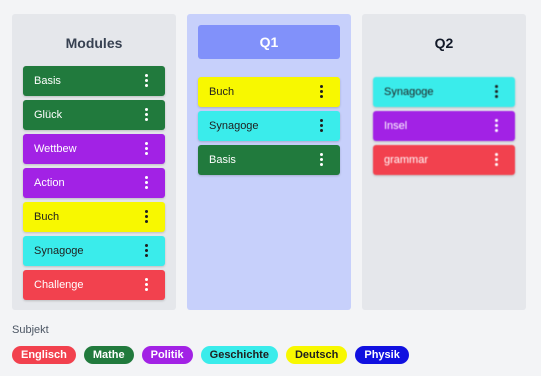 The height and width of the screenshot is (376, 541). Describe the element at coordinates (444, 92) in the screenshot. I see `q2-card-synagoge: Synagoge` at that location.